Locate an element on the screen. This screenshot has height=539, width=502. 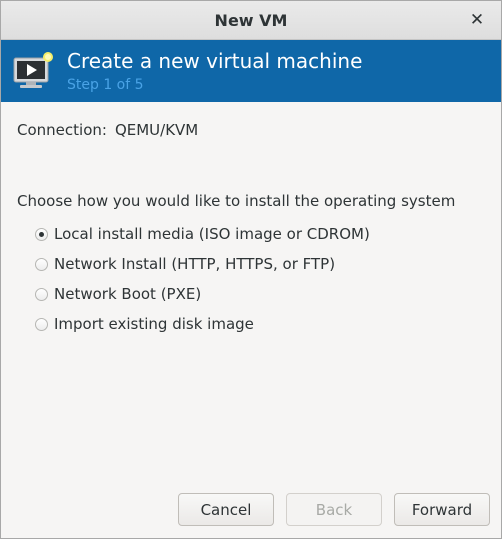
title-bar: New VM ✕ is located at coordinates (251, 20).